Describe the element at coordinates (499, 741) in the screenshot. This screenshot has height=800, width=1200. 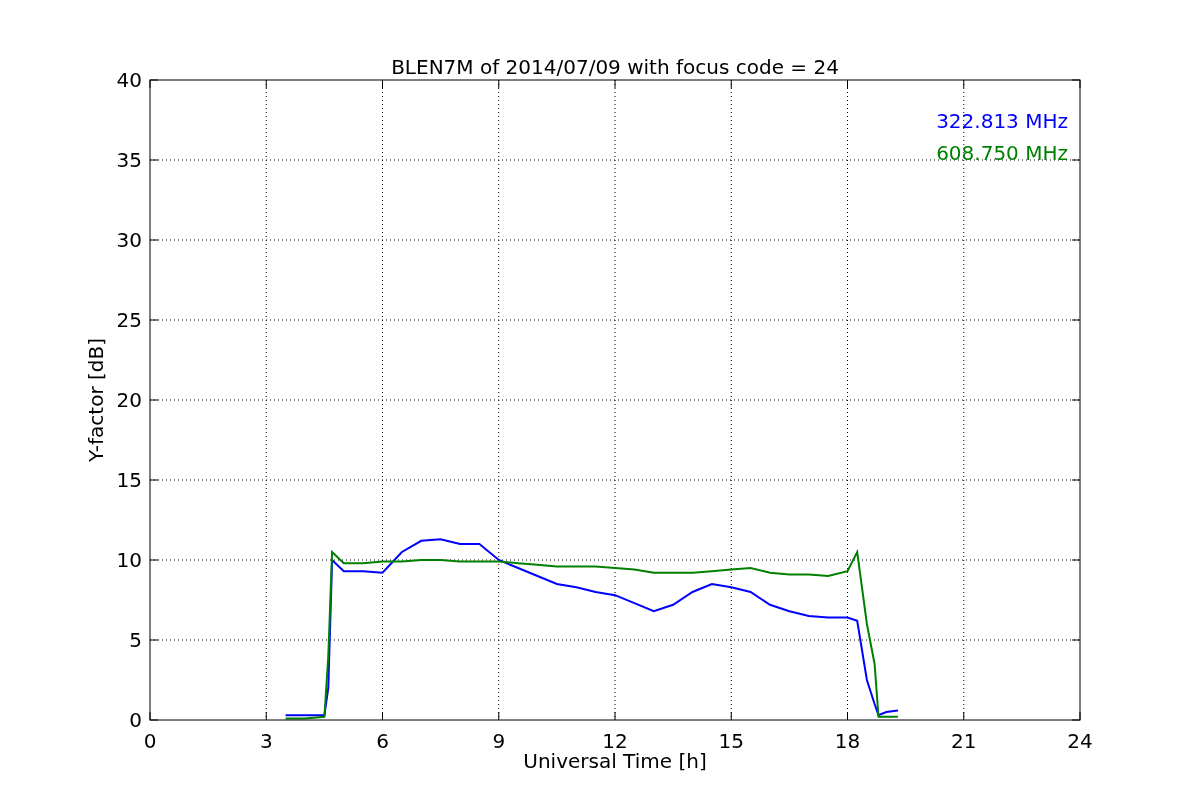
I see `x-tick-label: 9` at that location.